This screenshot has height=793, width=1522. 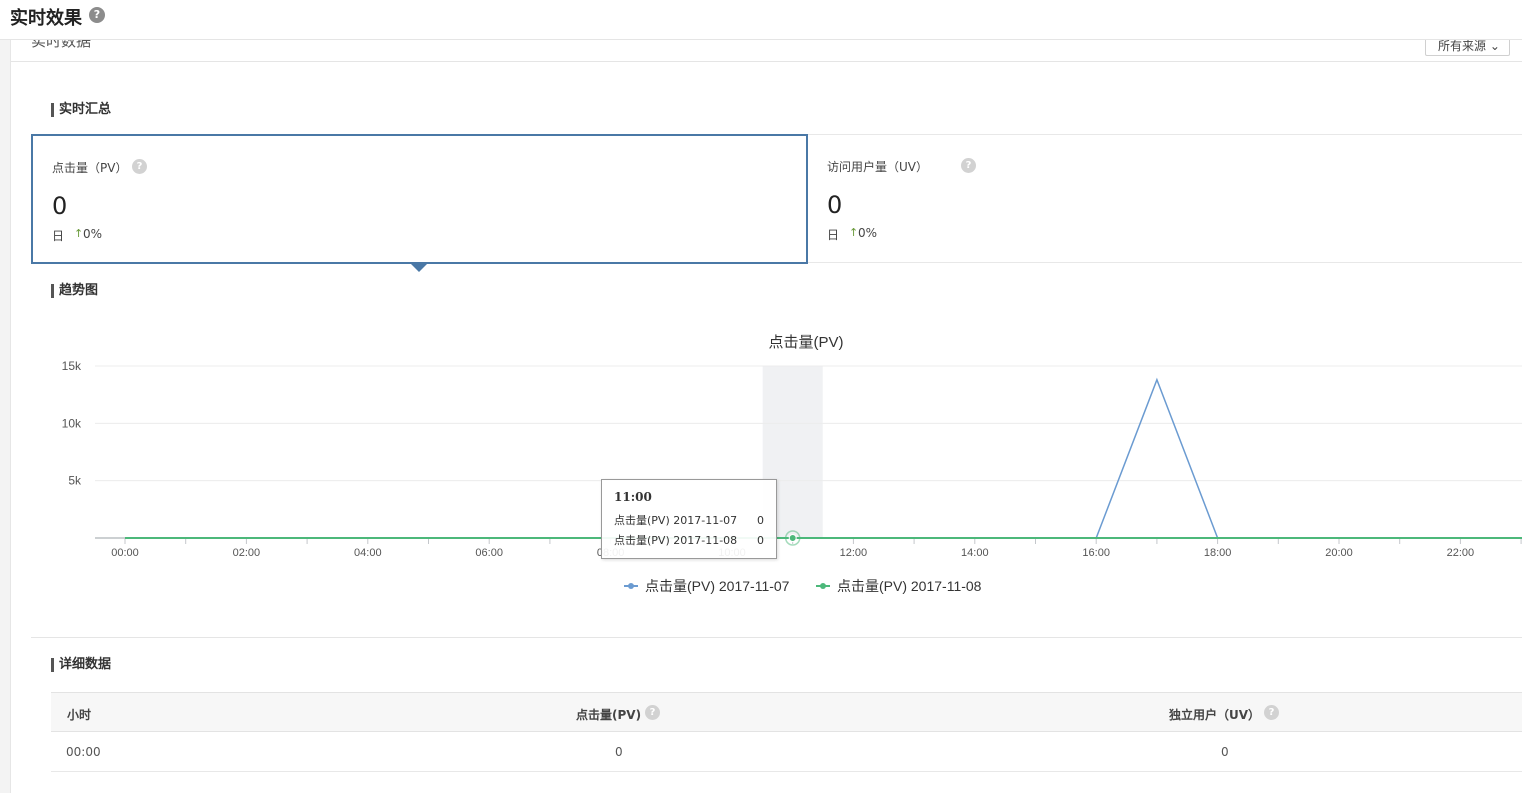 What do you see at coordinates (833, 235) in the screenshot?
I see `uv-period: 日` at bounding box center [833, 235].